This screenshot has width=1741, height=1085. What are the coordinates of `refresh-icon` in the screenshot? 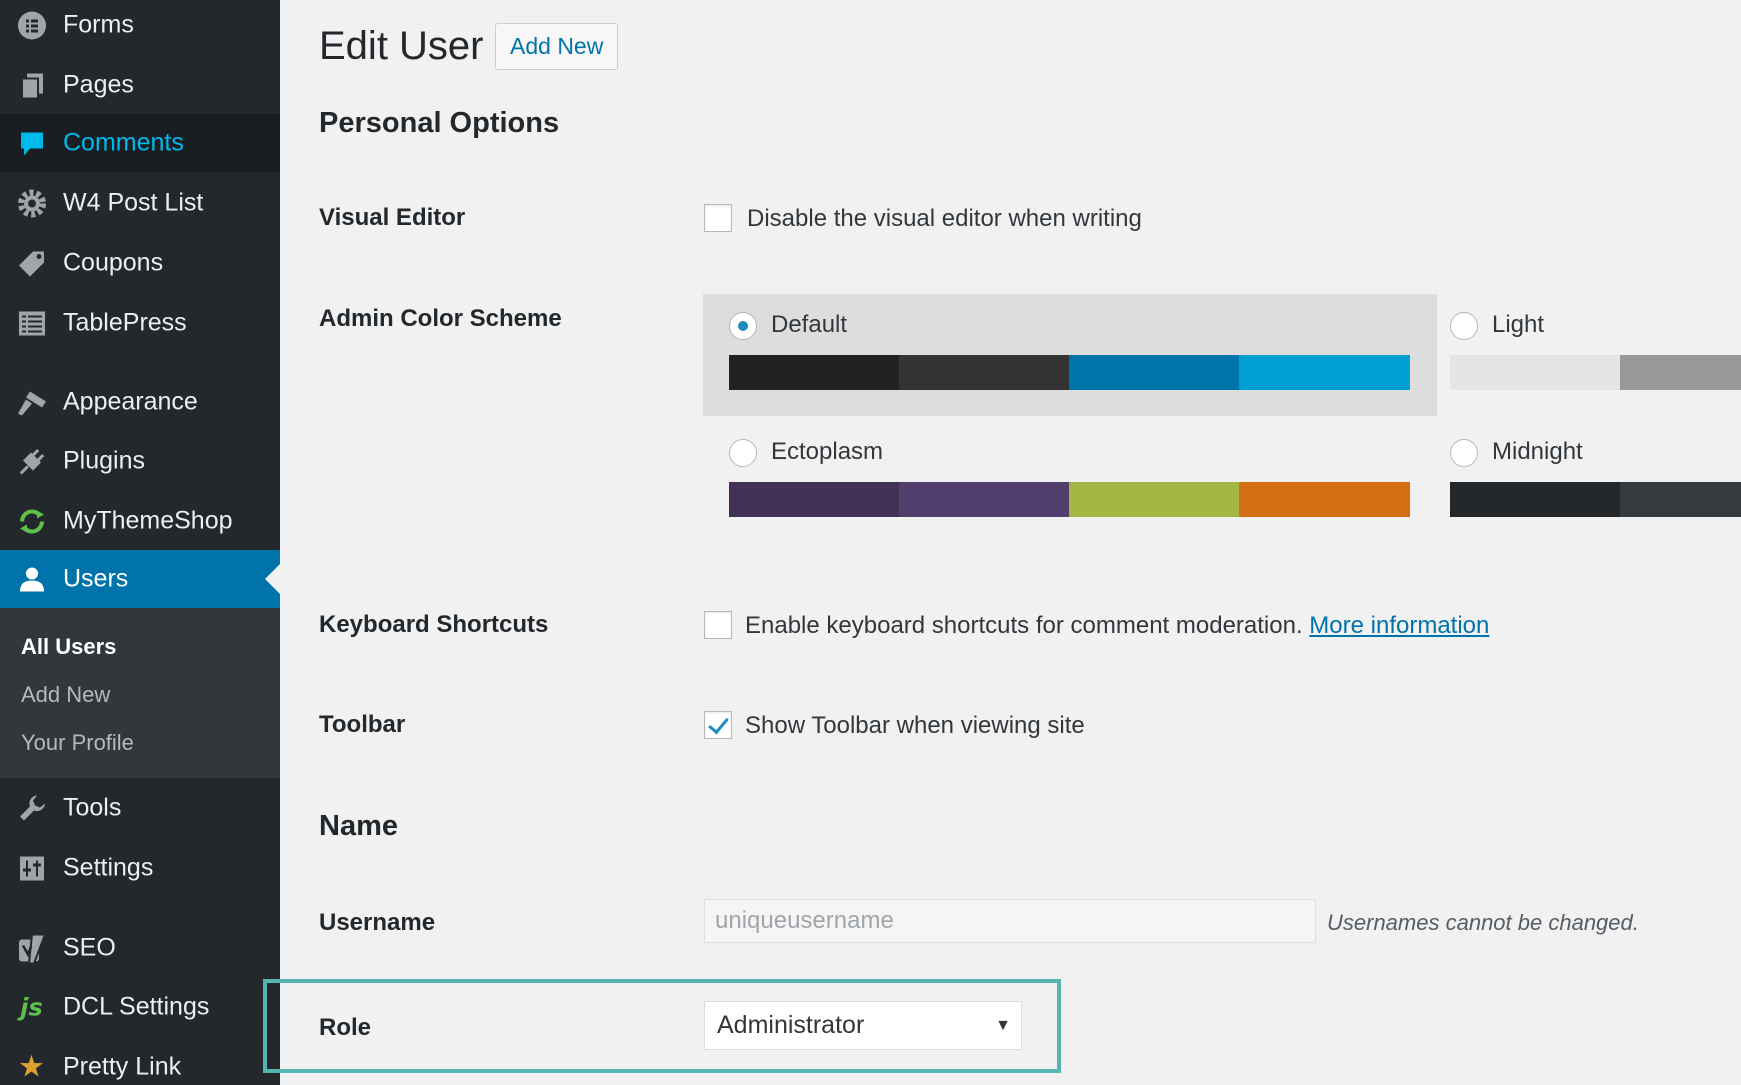 It's located at (31, 521).